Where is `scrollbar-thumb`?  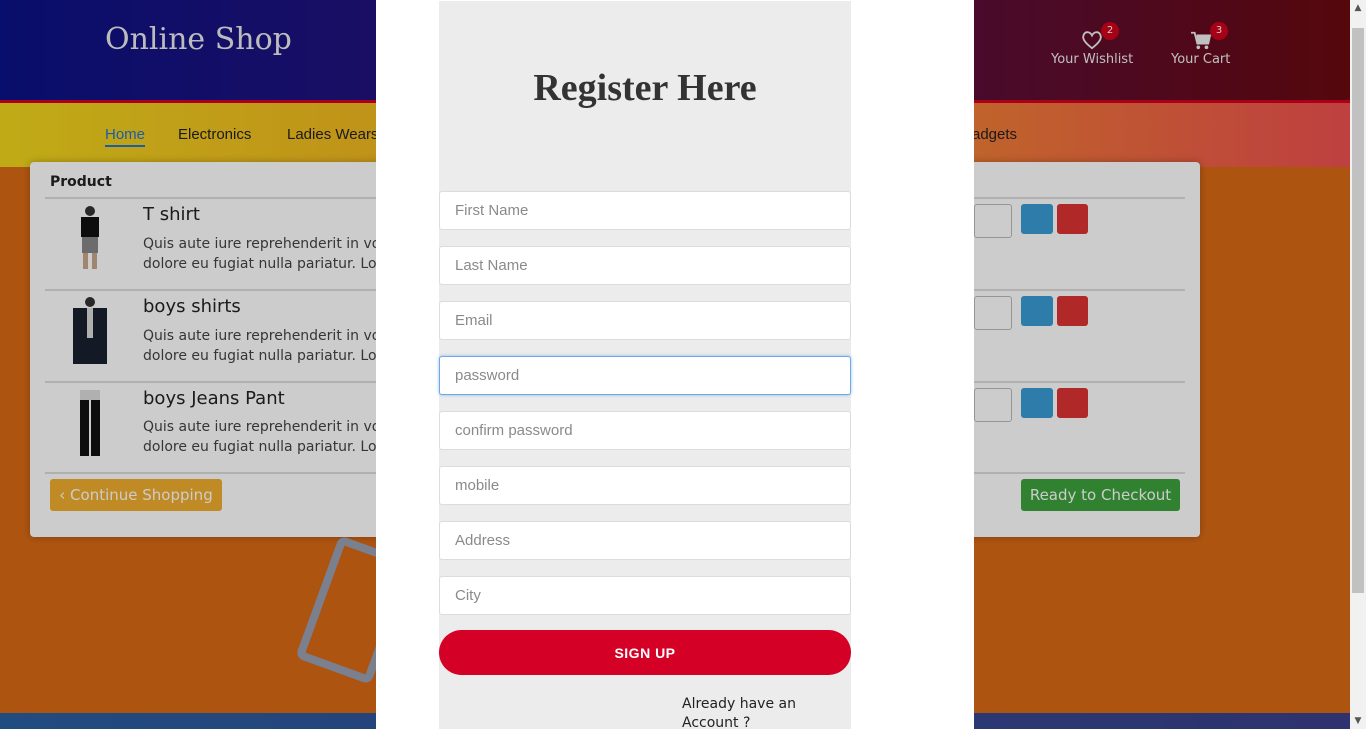
scrollbar-thumb is located at coordinates (1358, 310).